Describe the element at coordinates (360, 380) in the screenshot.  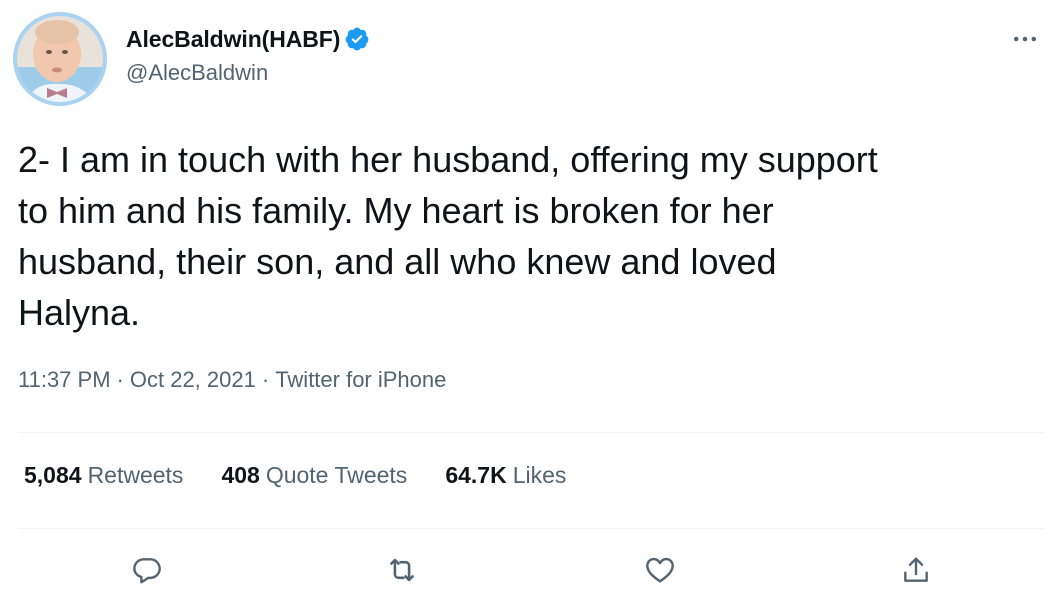
I see `tweet-source: Twitter for iPhone` at that location.